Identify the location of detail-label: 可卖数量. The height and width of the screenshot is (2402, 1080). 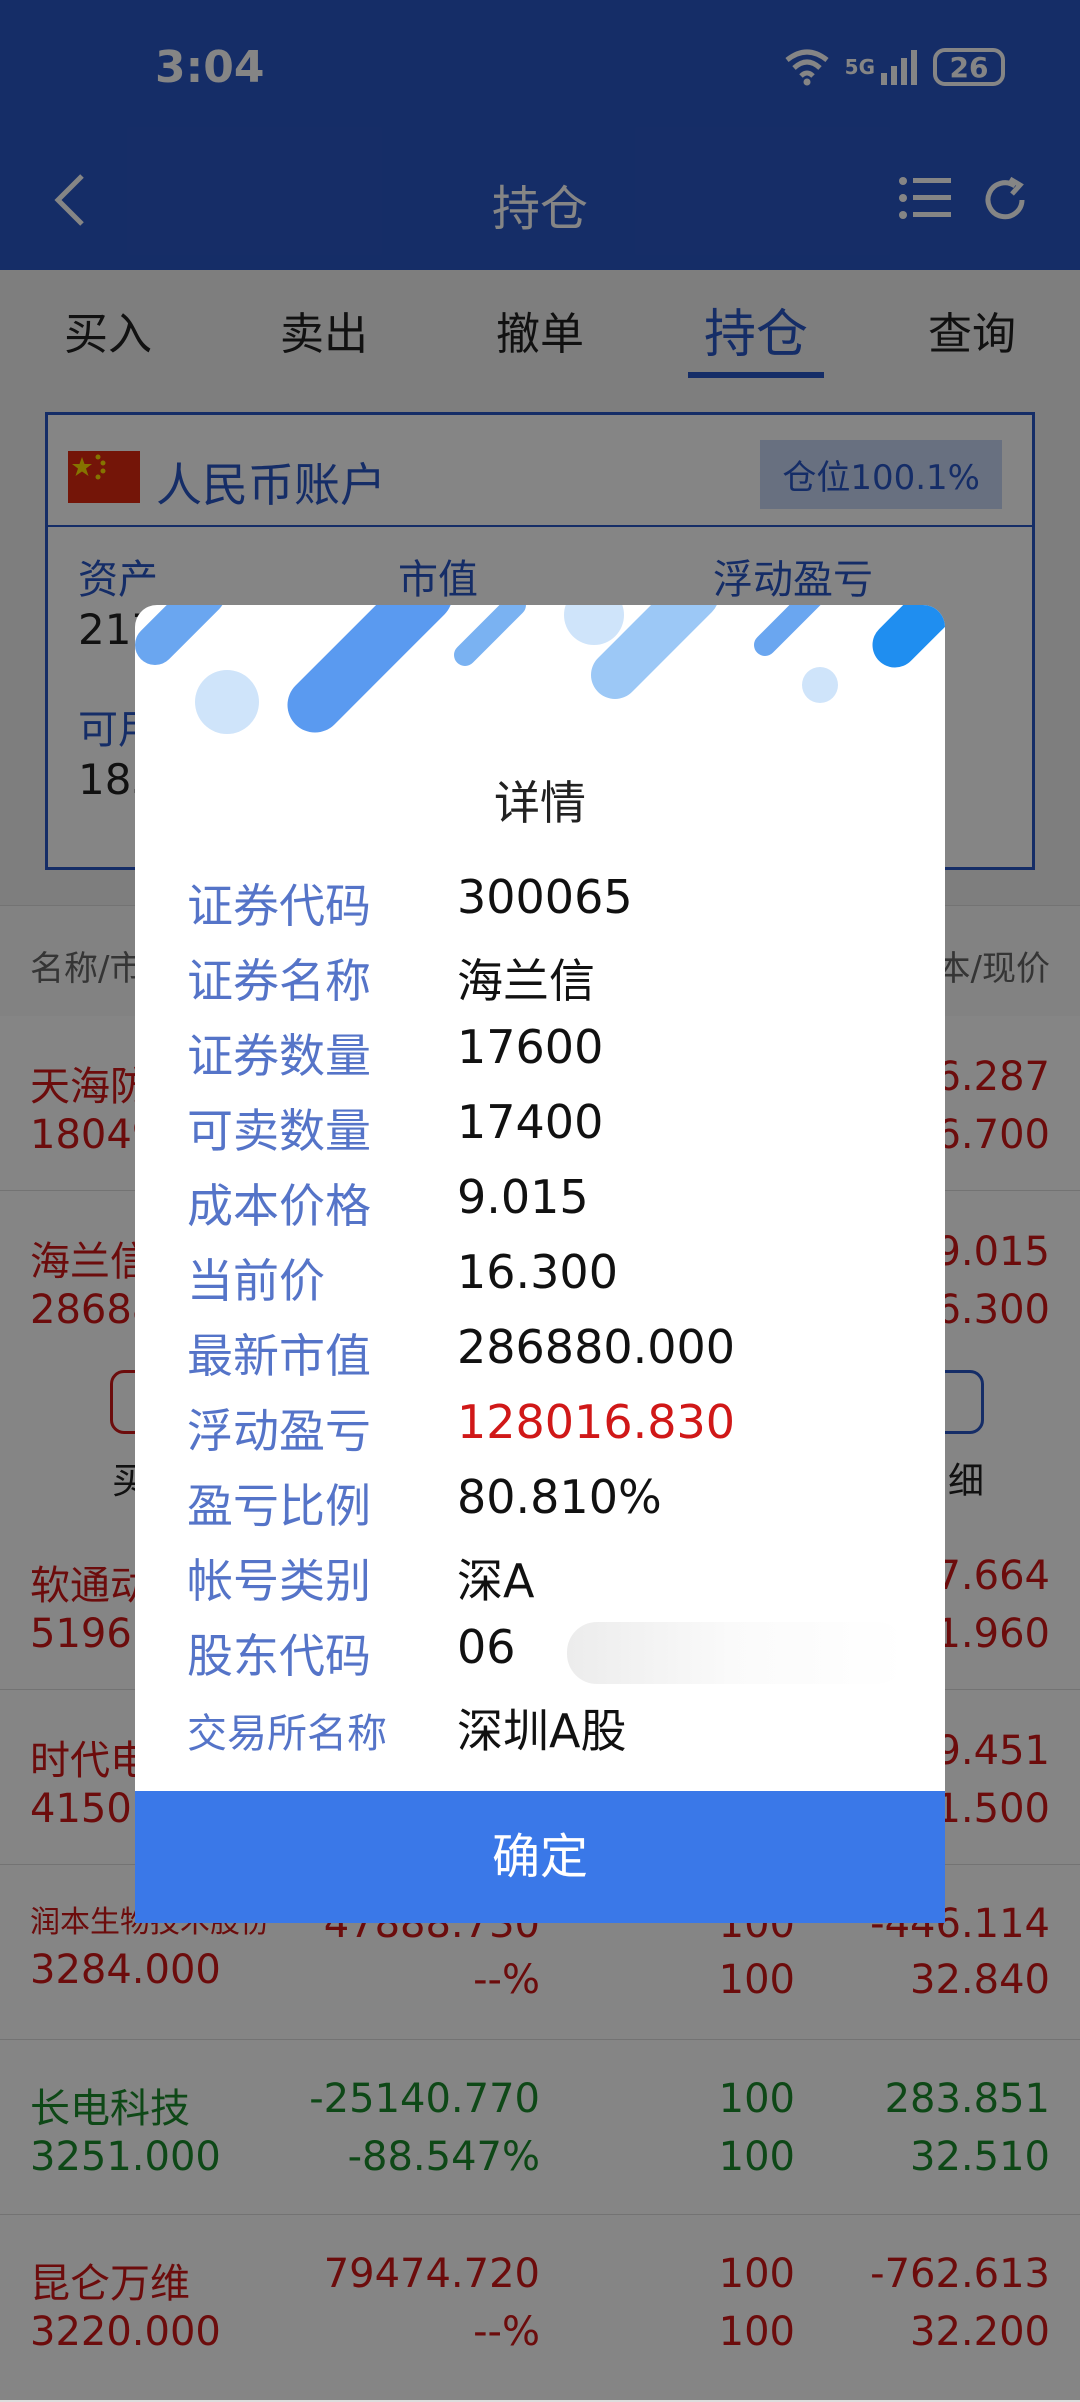
(279, 1131).